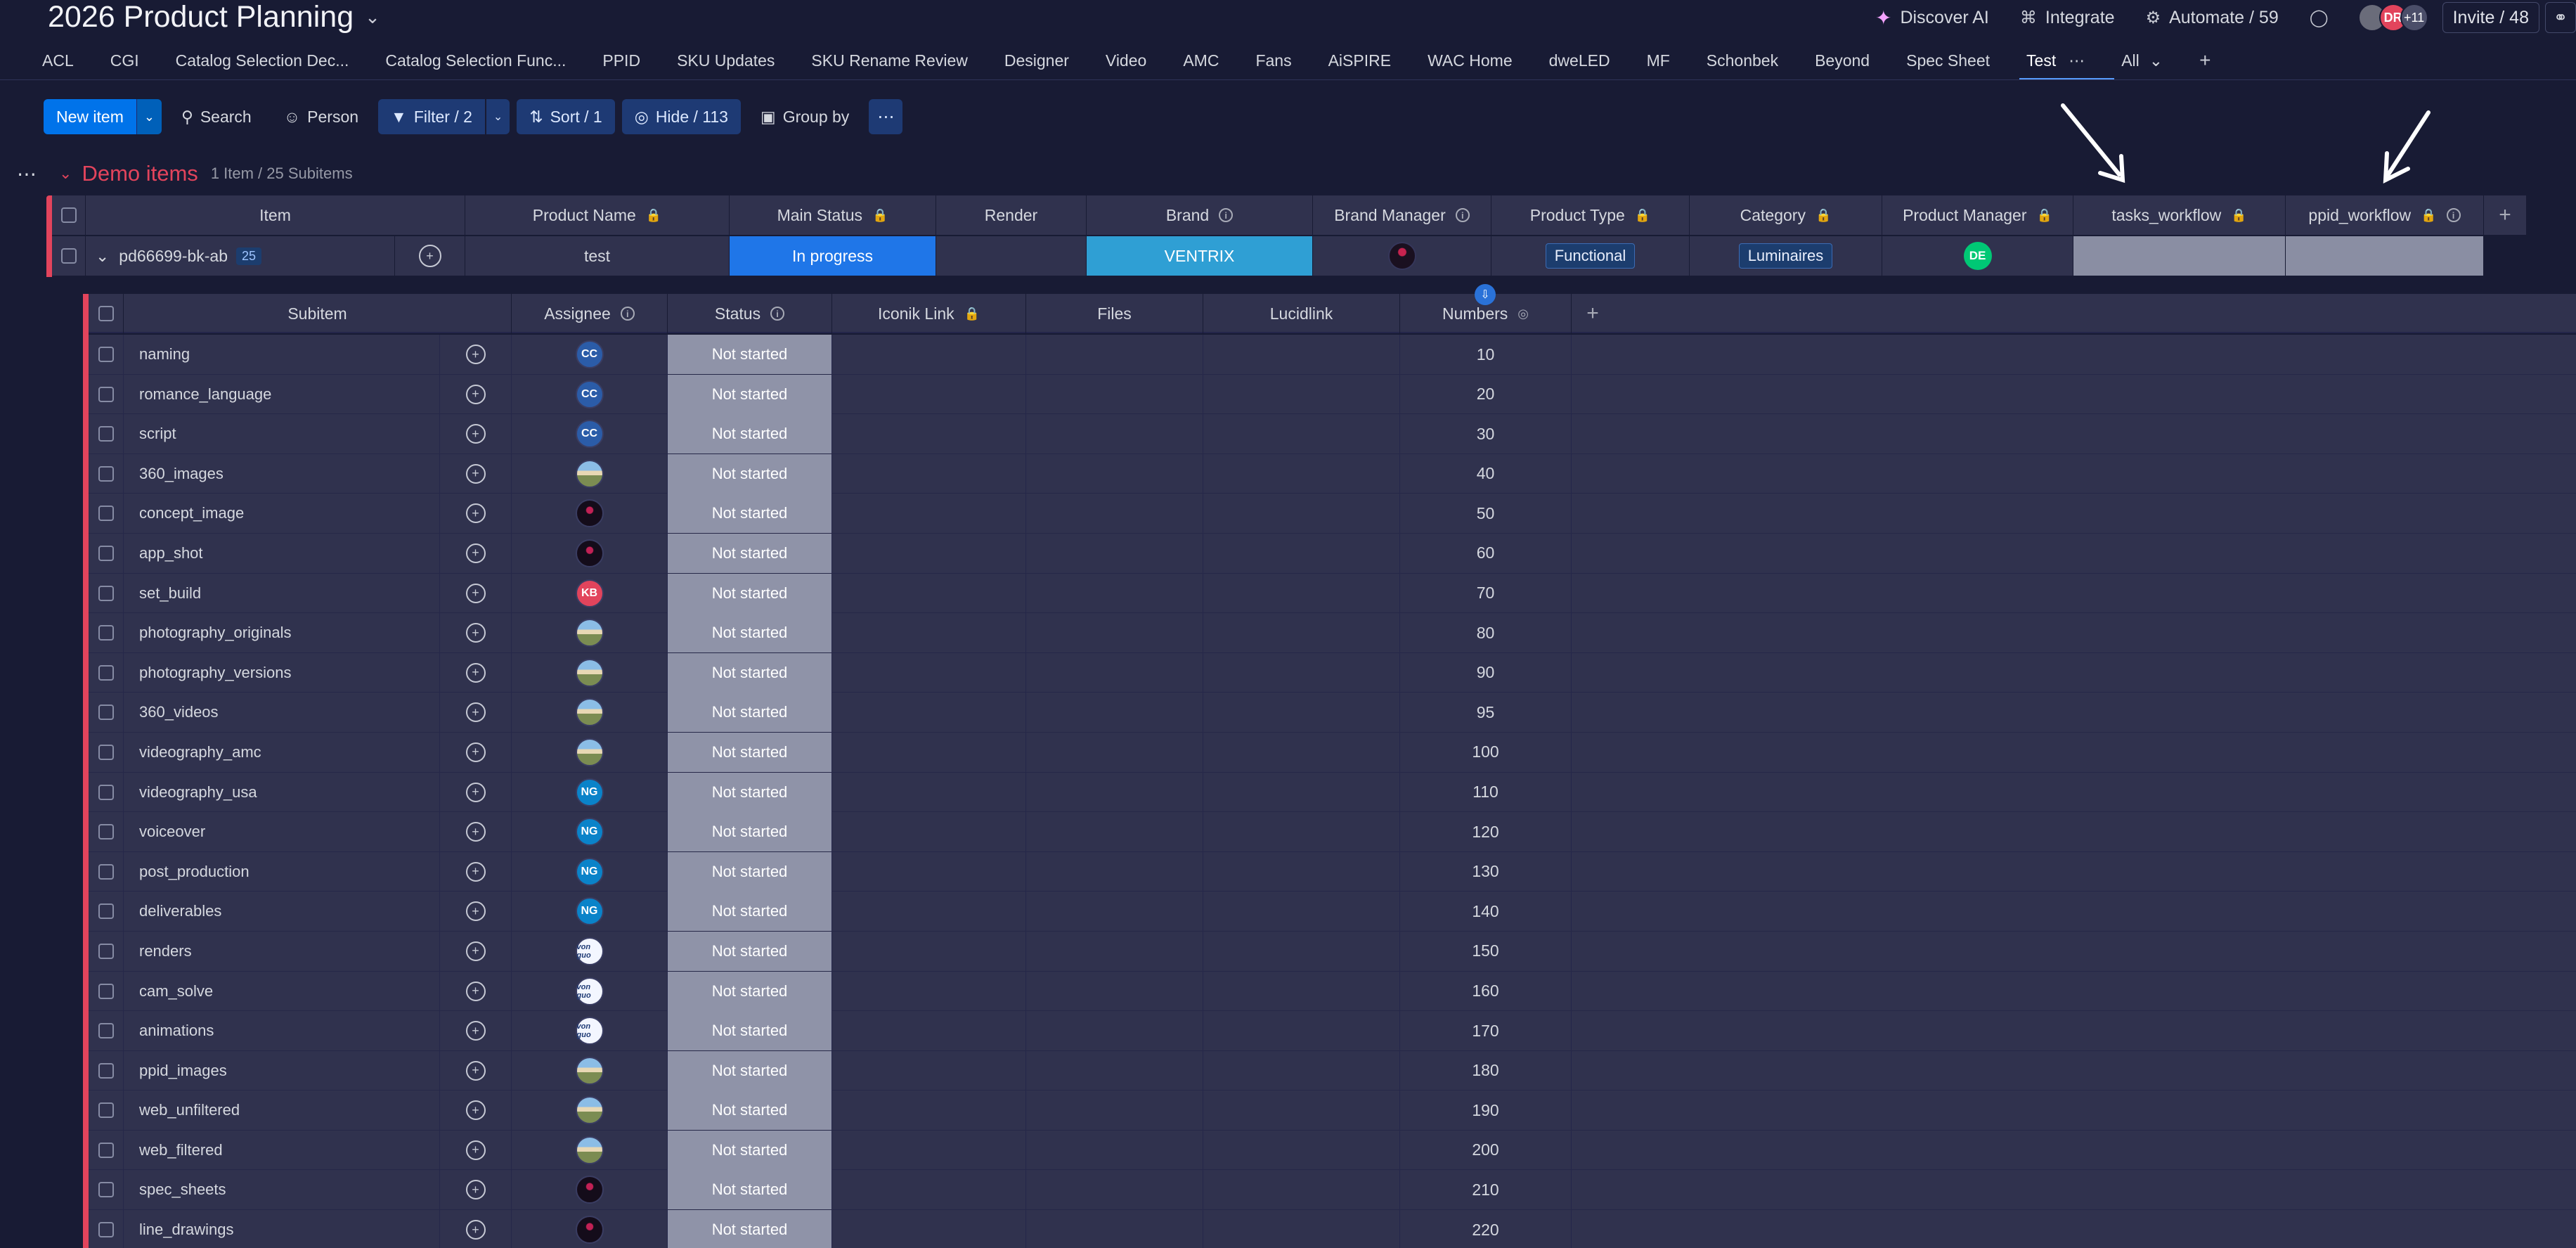 Image resolution: width=2576 pixels, height=1248 pixels. I want to click on subitem-name-cell: voiceover, so click(282, 832).